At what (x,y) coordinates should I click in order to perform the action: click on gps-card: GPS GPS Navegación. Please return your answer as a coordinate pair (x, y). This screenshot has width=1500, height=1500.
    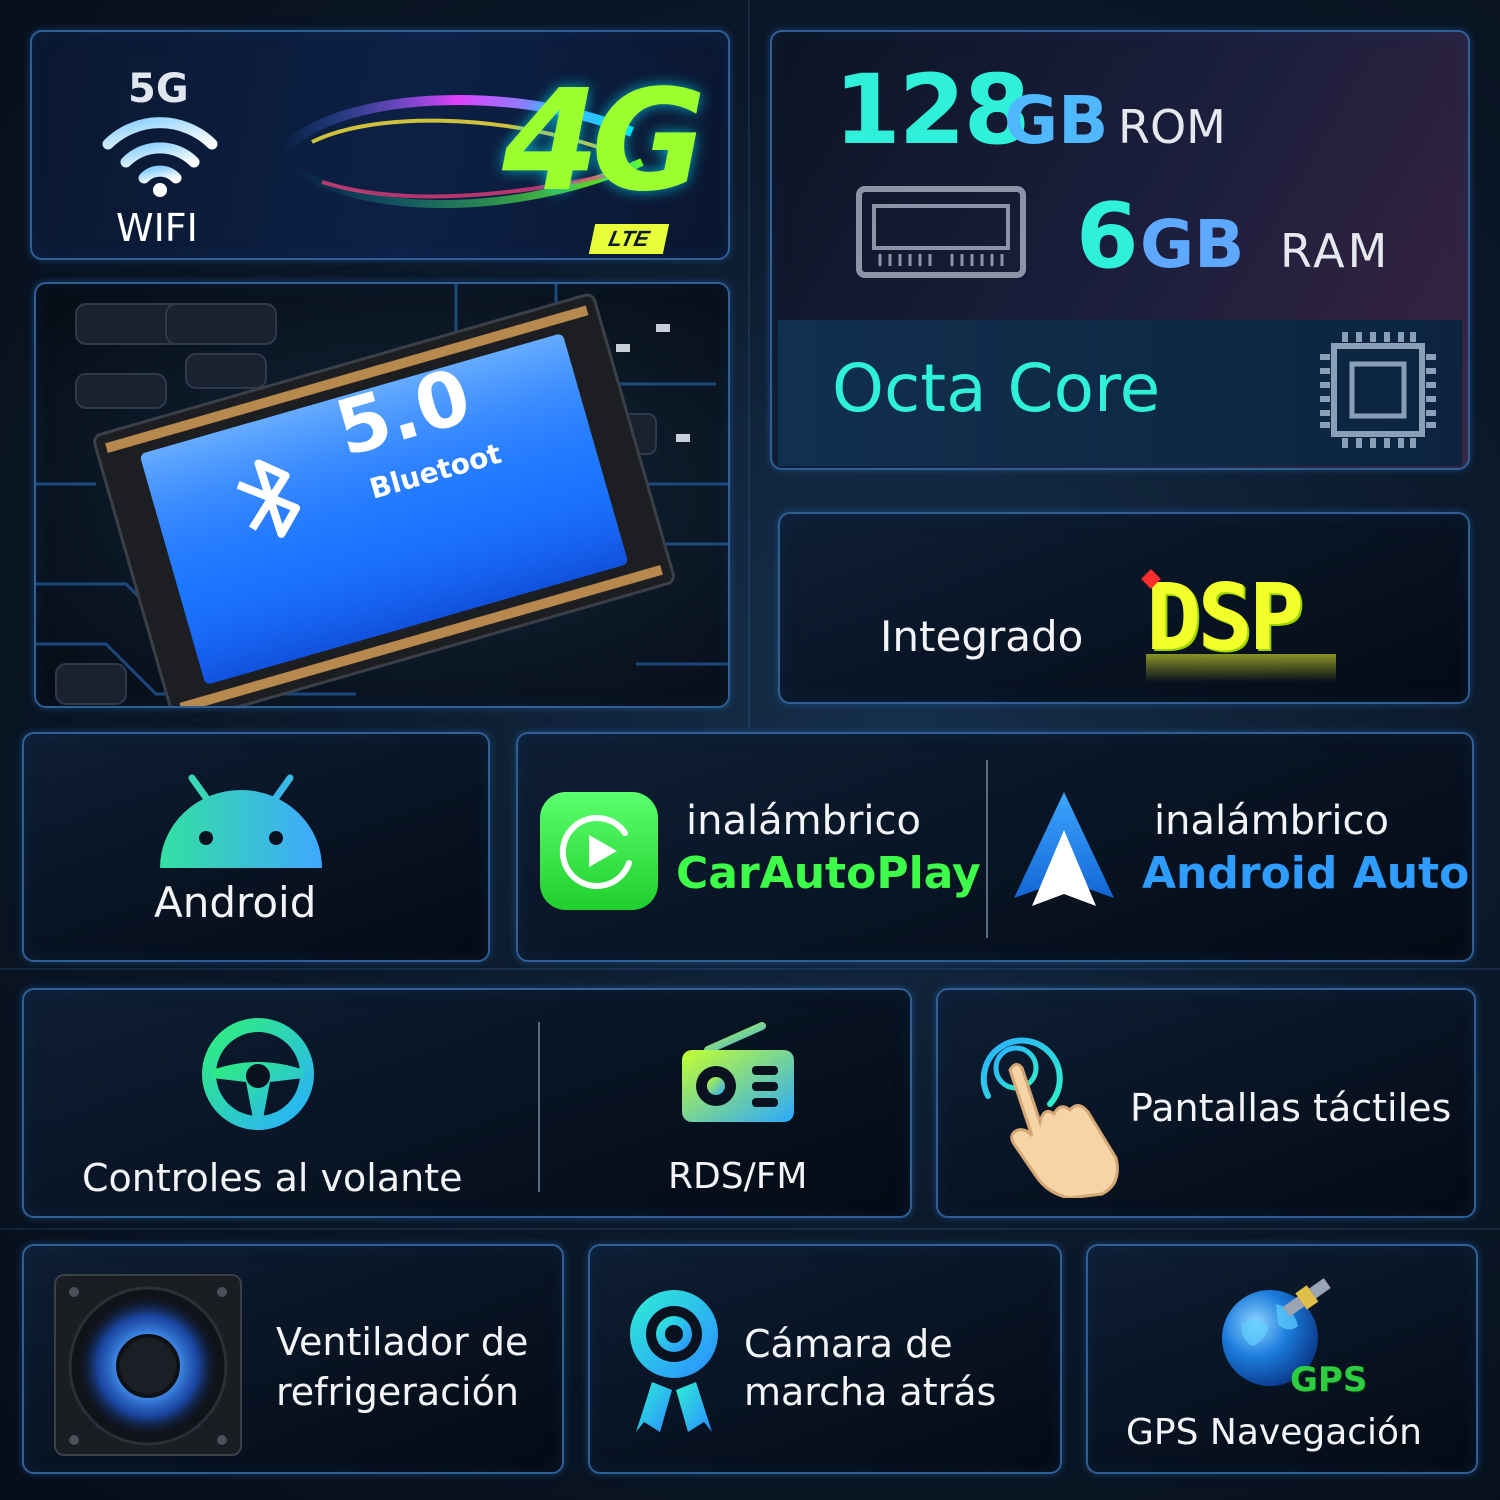
    Looking at the image, I should click on (1282, 1359).